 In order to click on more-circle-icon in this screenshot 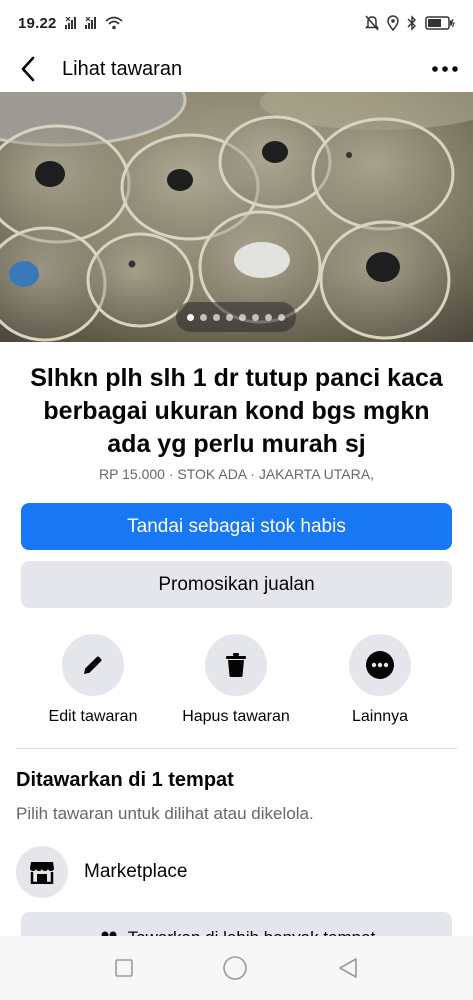, I will do `click(380, 665)`.